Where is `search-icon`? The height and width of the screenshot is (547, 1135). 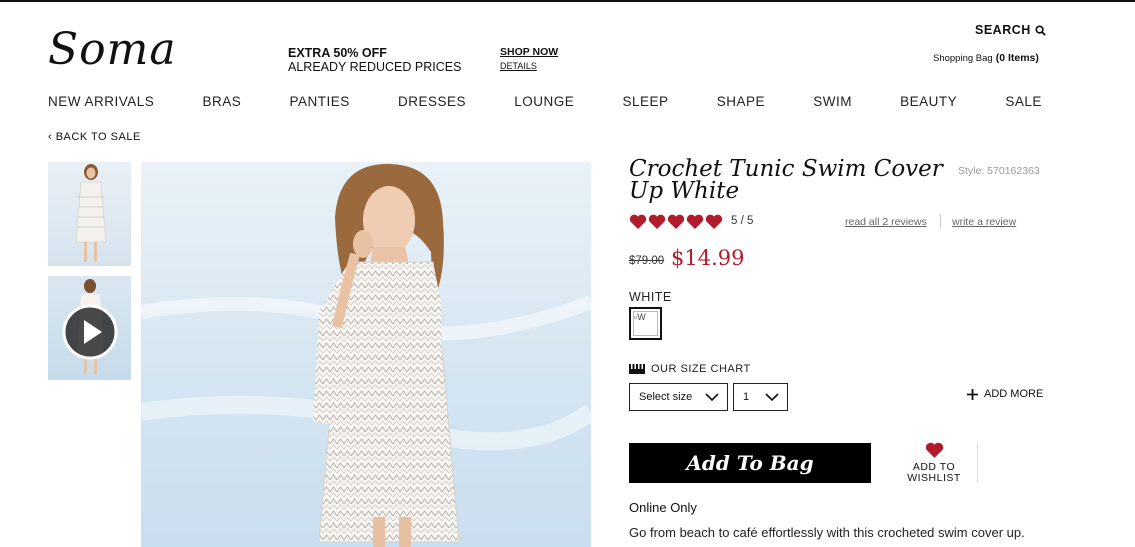 search-icon is located at coordinates (1040, 30).